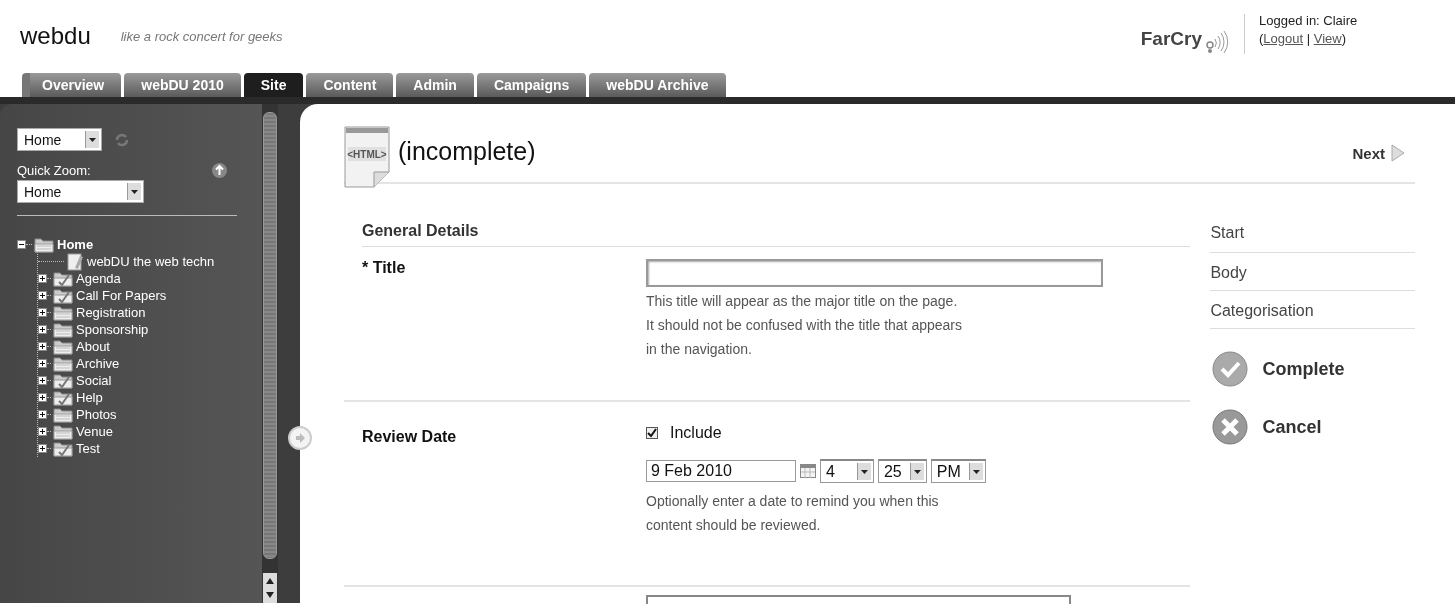 This screenshot has width=1455, height=604. Describe the element at coordinates (435, 85) in the screenshot. I see `nav-tab: Admin` at that location.